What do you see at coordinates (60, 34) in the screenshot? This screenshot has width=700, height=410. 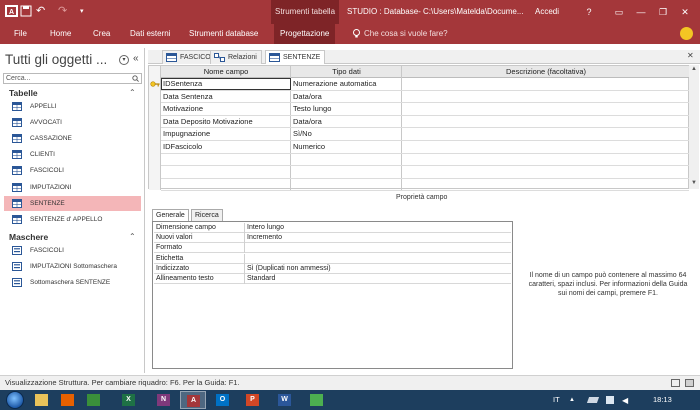 I see `tab-home: Home` at bounding box center [60, 34].